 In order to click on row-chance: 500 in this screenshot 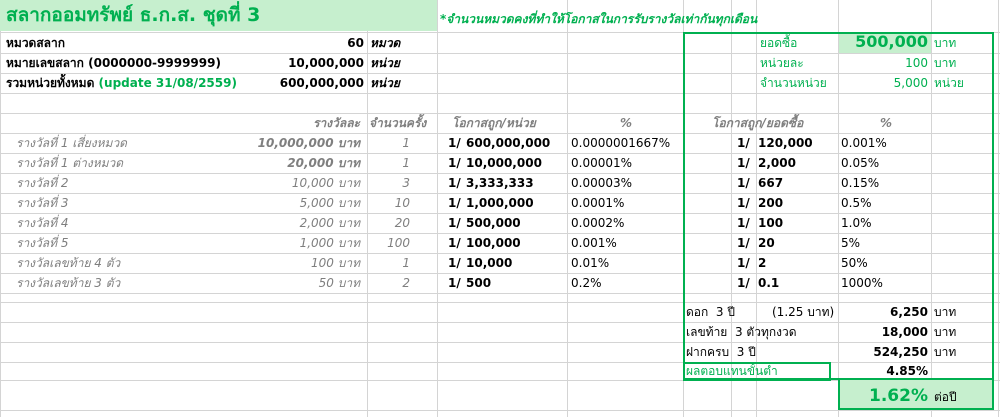, I will do `click(478, 283)`.